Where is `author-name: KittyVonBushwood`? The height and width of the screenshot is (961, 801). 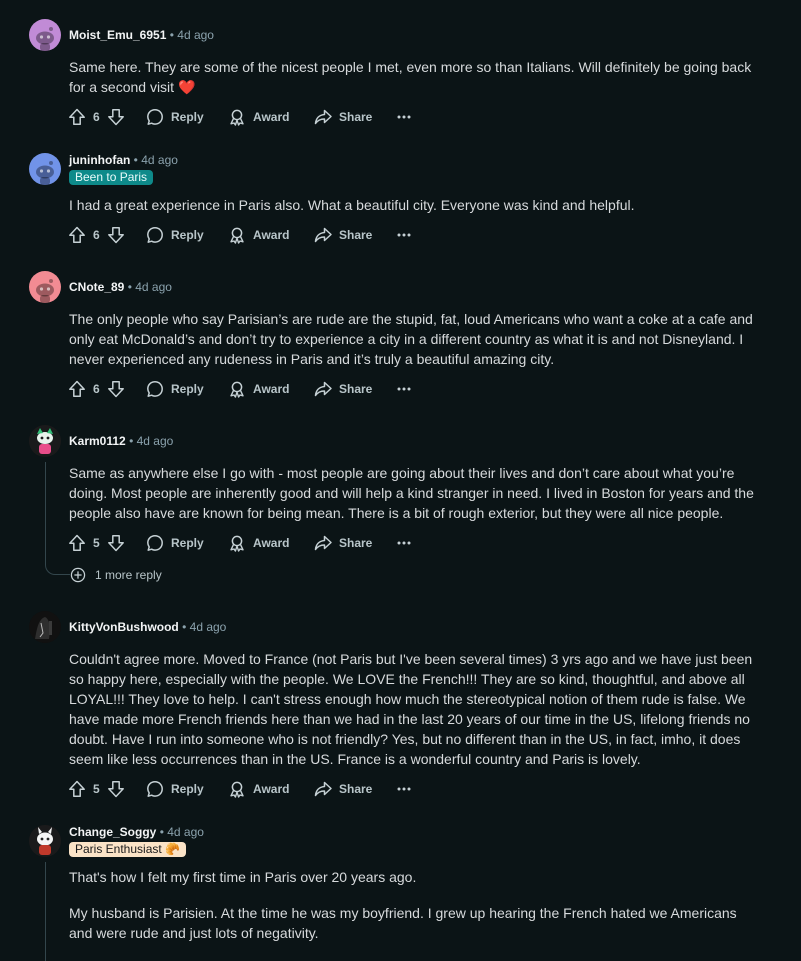
author-name: KittyVonBushwood is located at coordinates (124, 627).